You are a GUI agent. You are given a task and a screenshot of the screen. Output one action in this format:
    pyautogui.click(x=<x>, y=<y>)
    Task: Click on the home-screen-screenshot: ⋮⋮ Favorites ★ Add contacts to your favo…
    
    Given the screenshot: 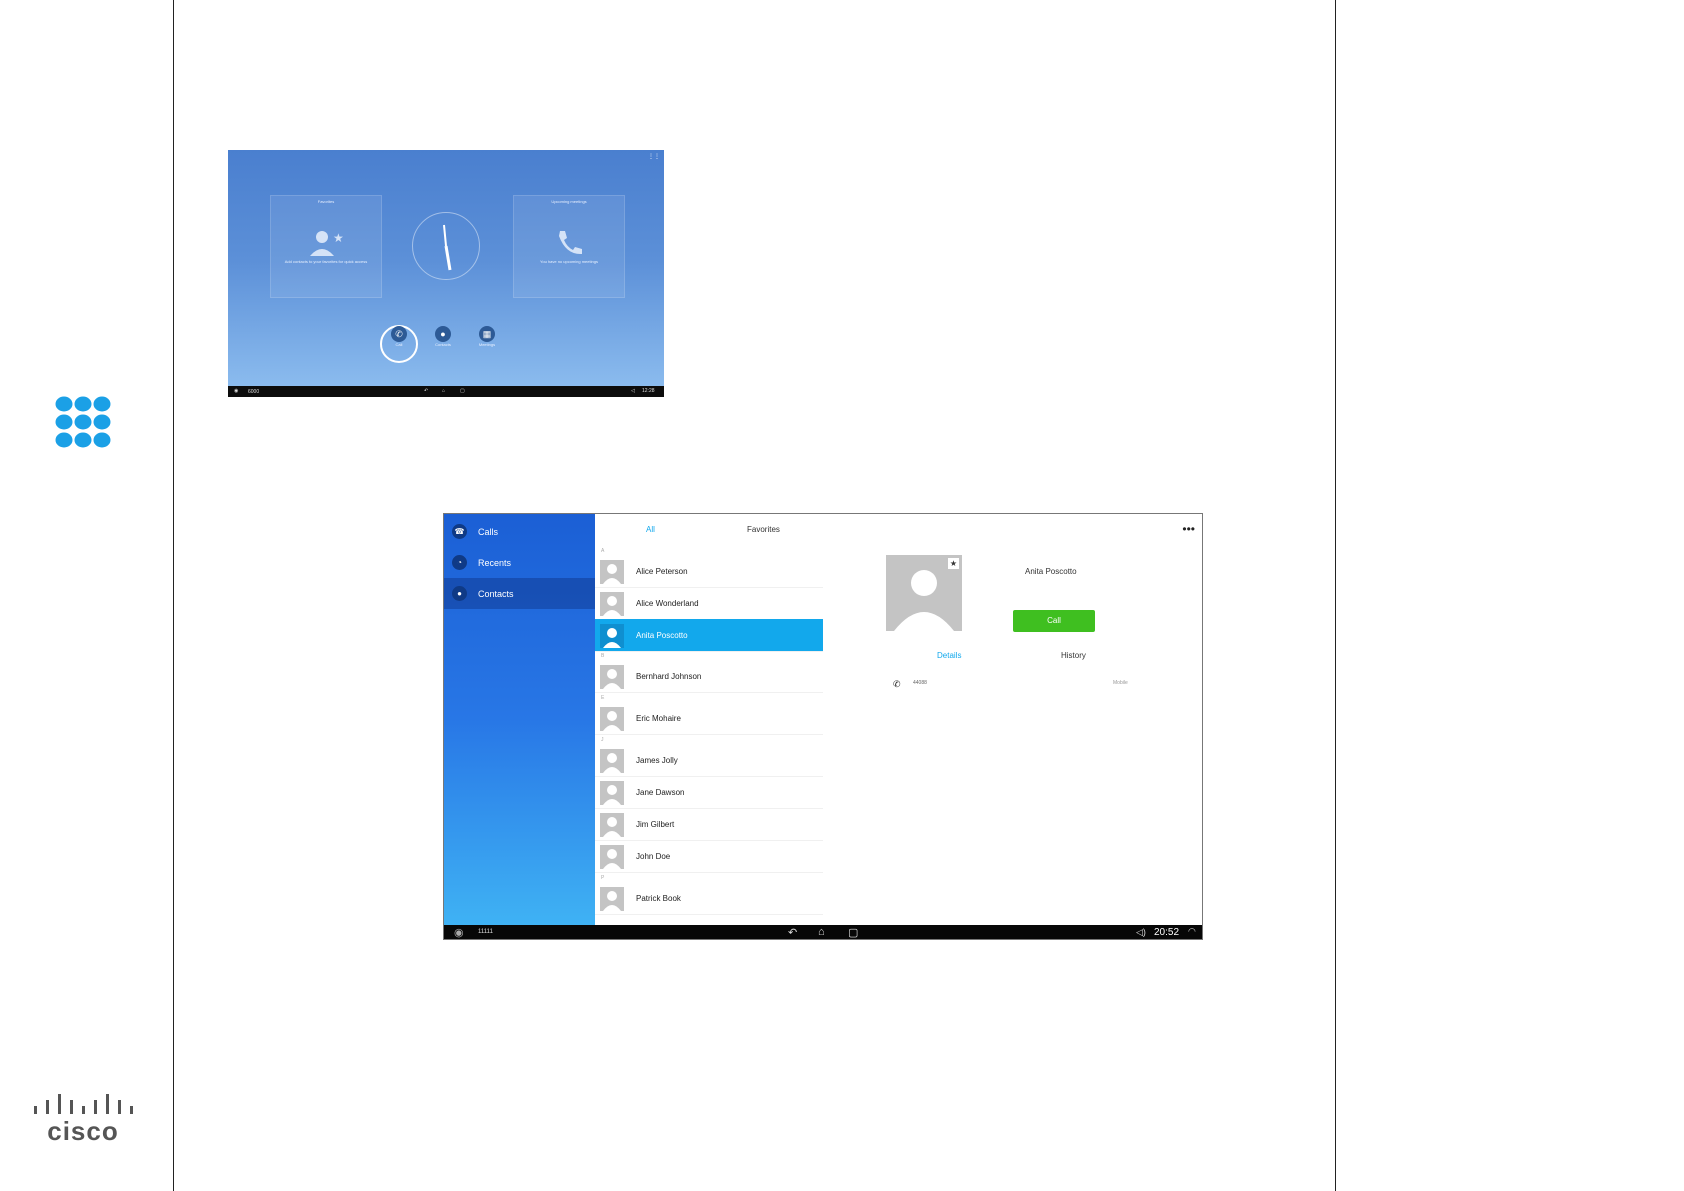 What is the action you would take?
    pyautogui.click(x=446, y=273)
    